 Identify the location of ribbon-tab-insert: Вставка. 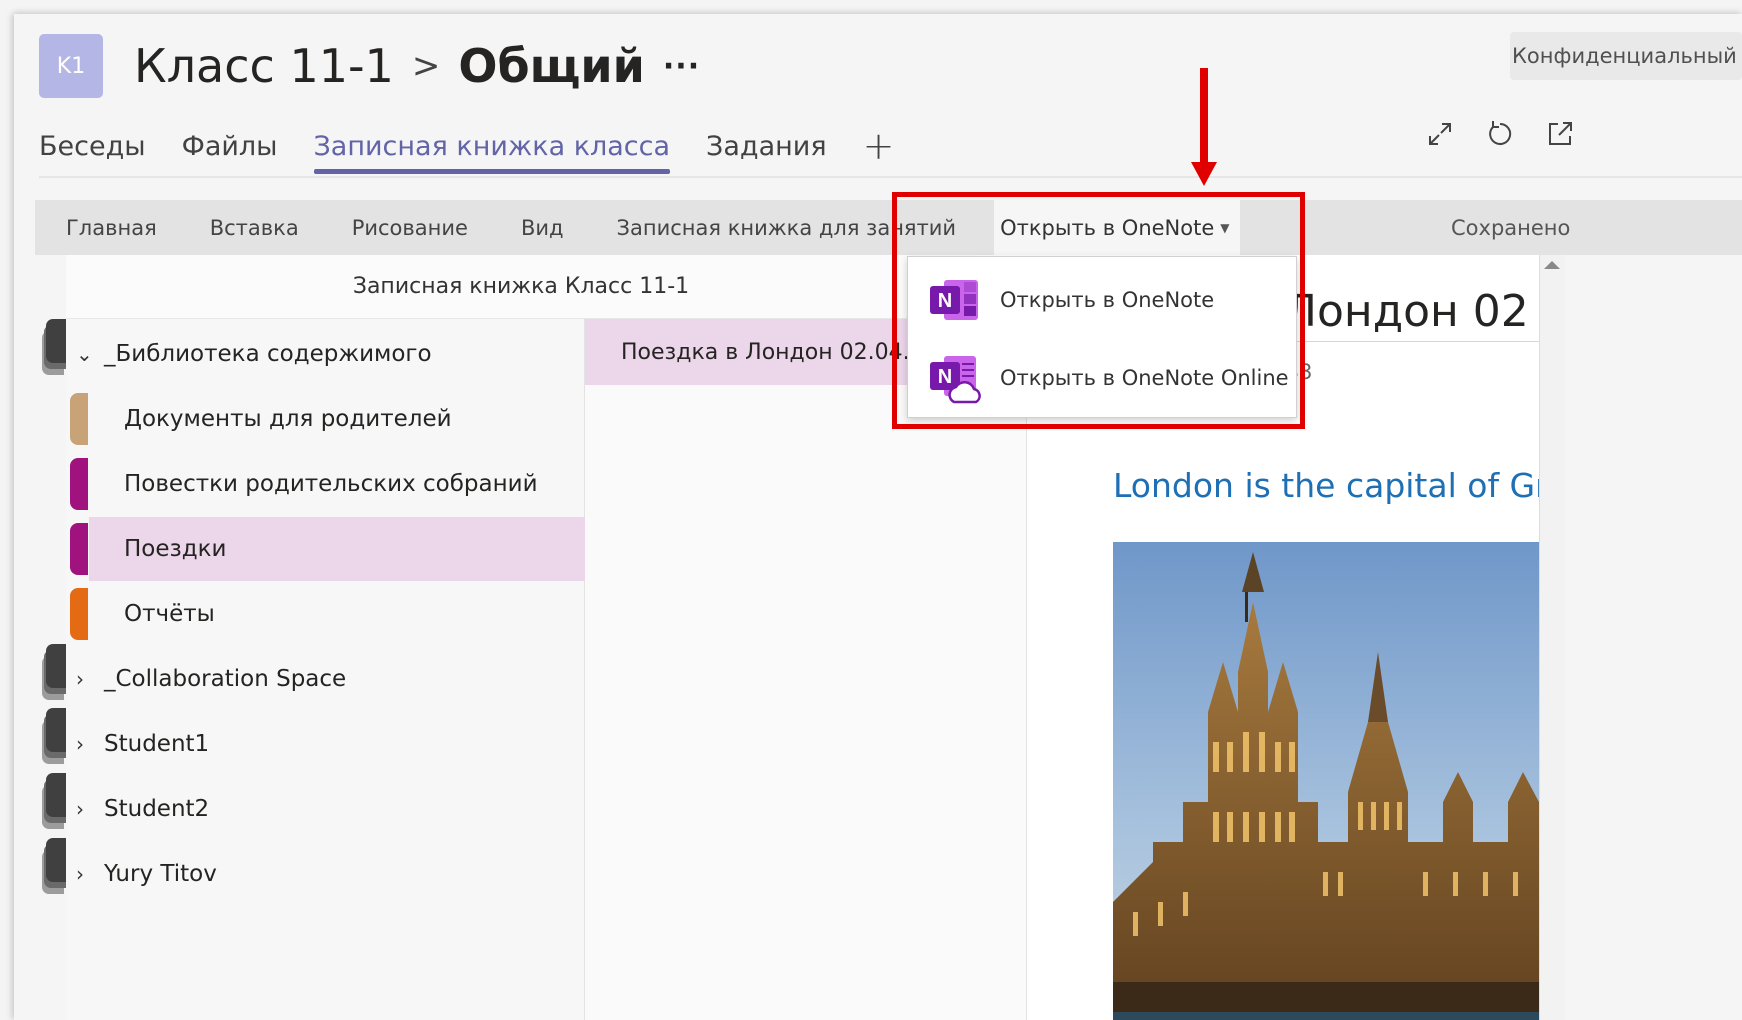
(254, 228).